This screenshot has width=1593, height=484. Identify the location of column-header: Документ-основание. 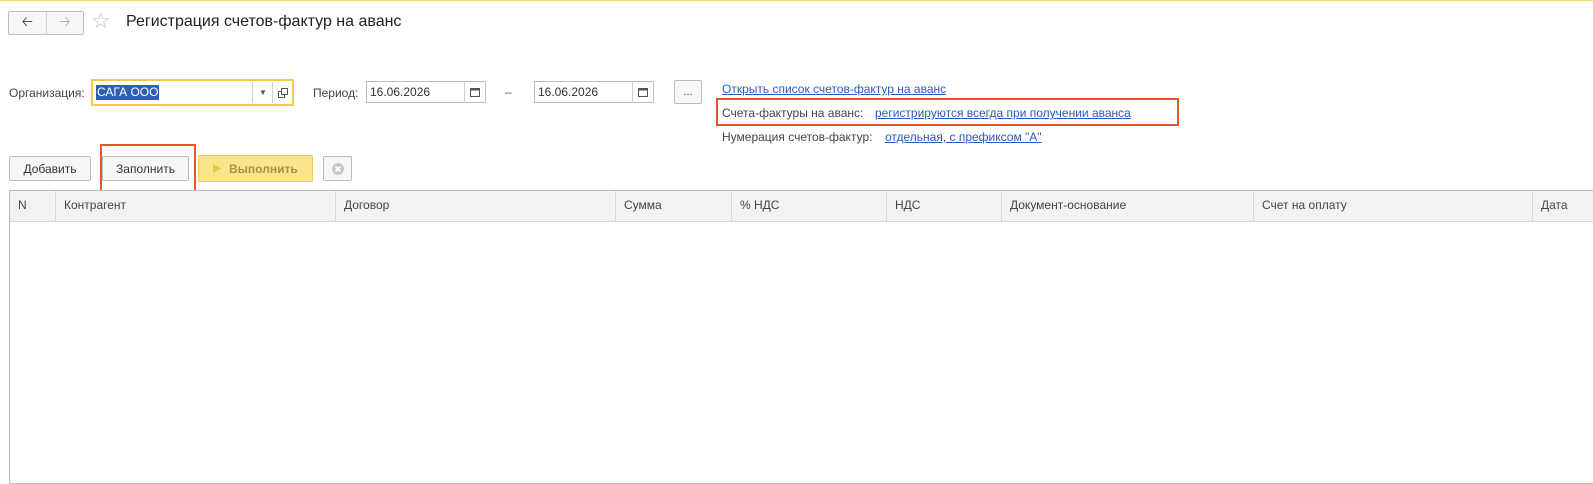
(1128, 206).